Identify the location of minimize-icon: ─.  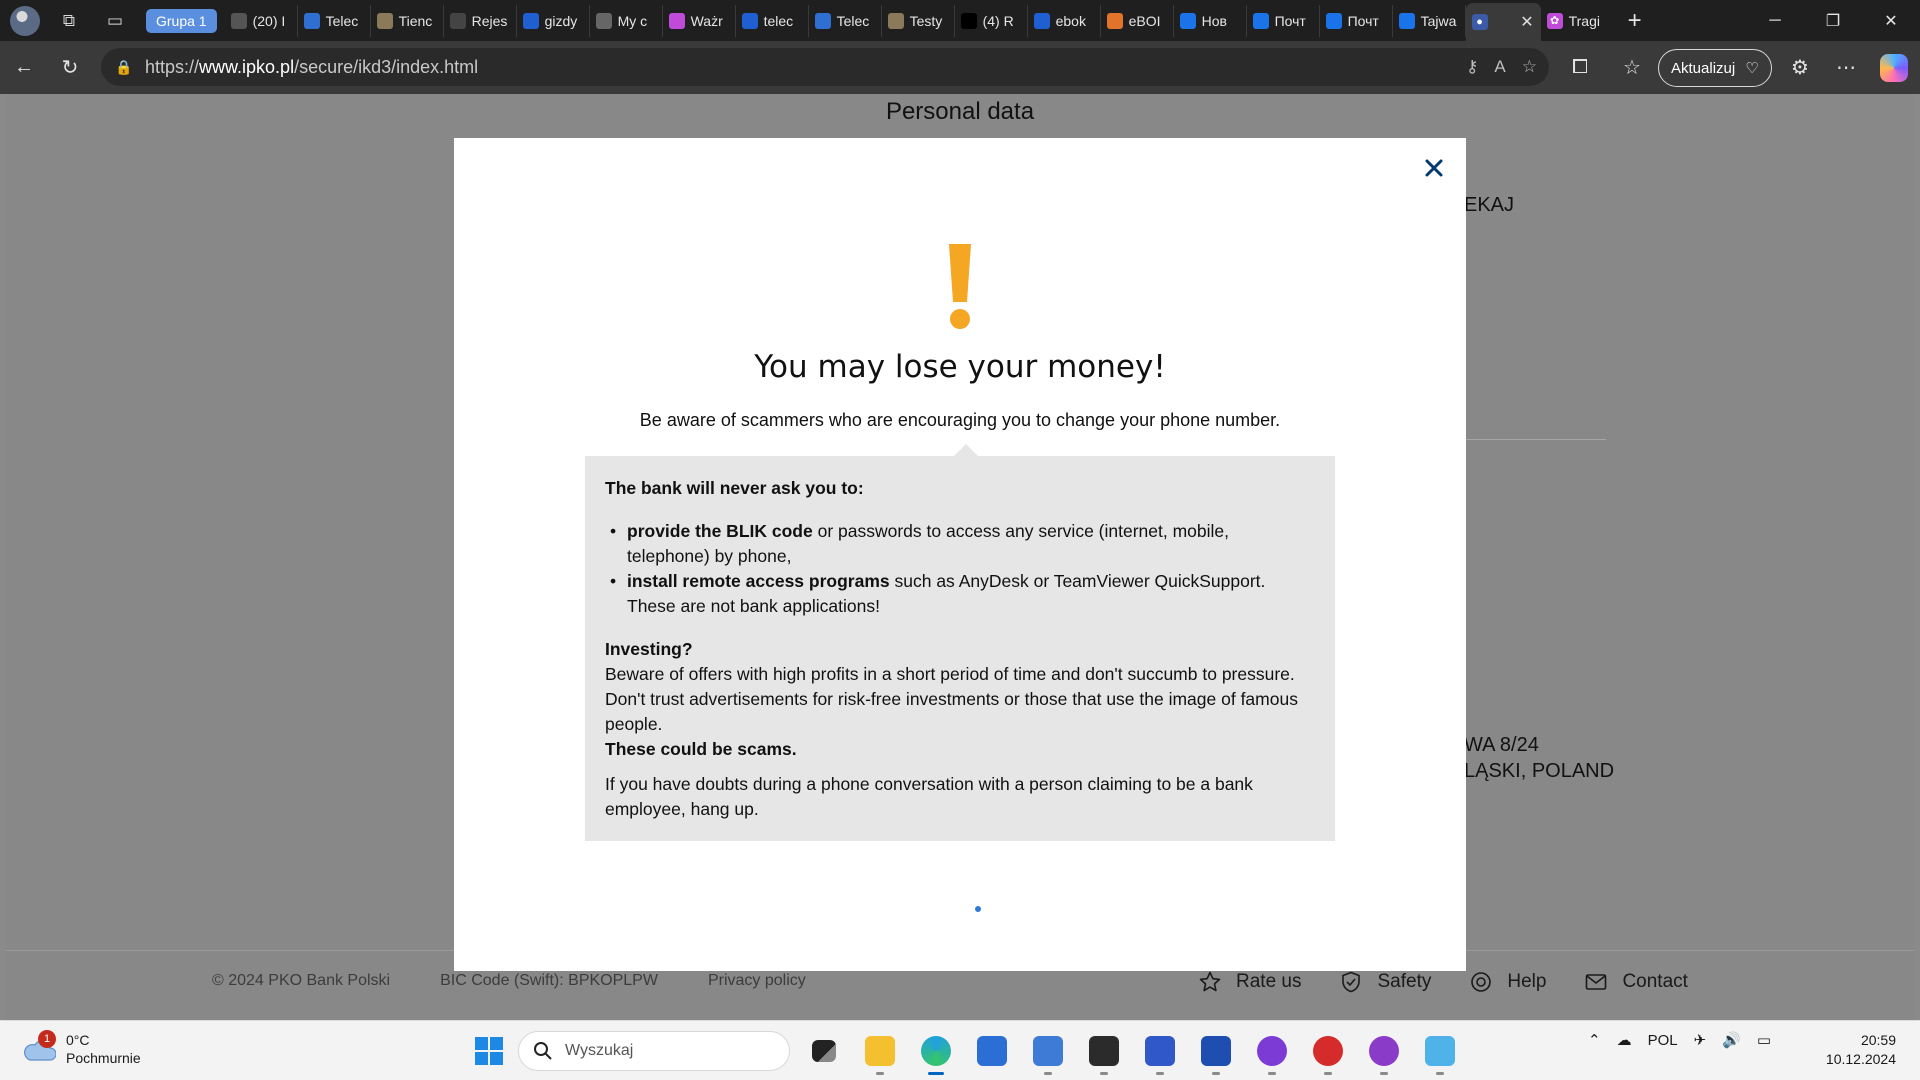
(1775, 20).